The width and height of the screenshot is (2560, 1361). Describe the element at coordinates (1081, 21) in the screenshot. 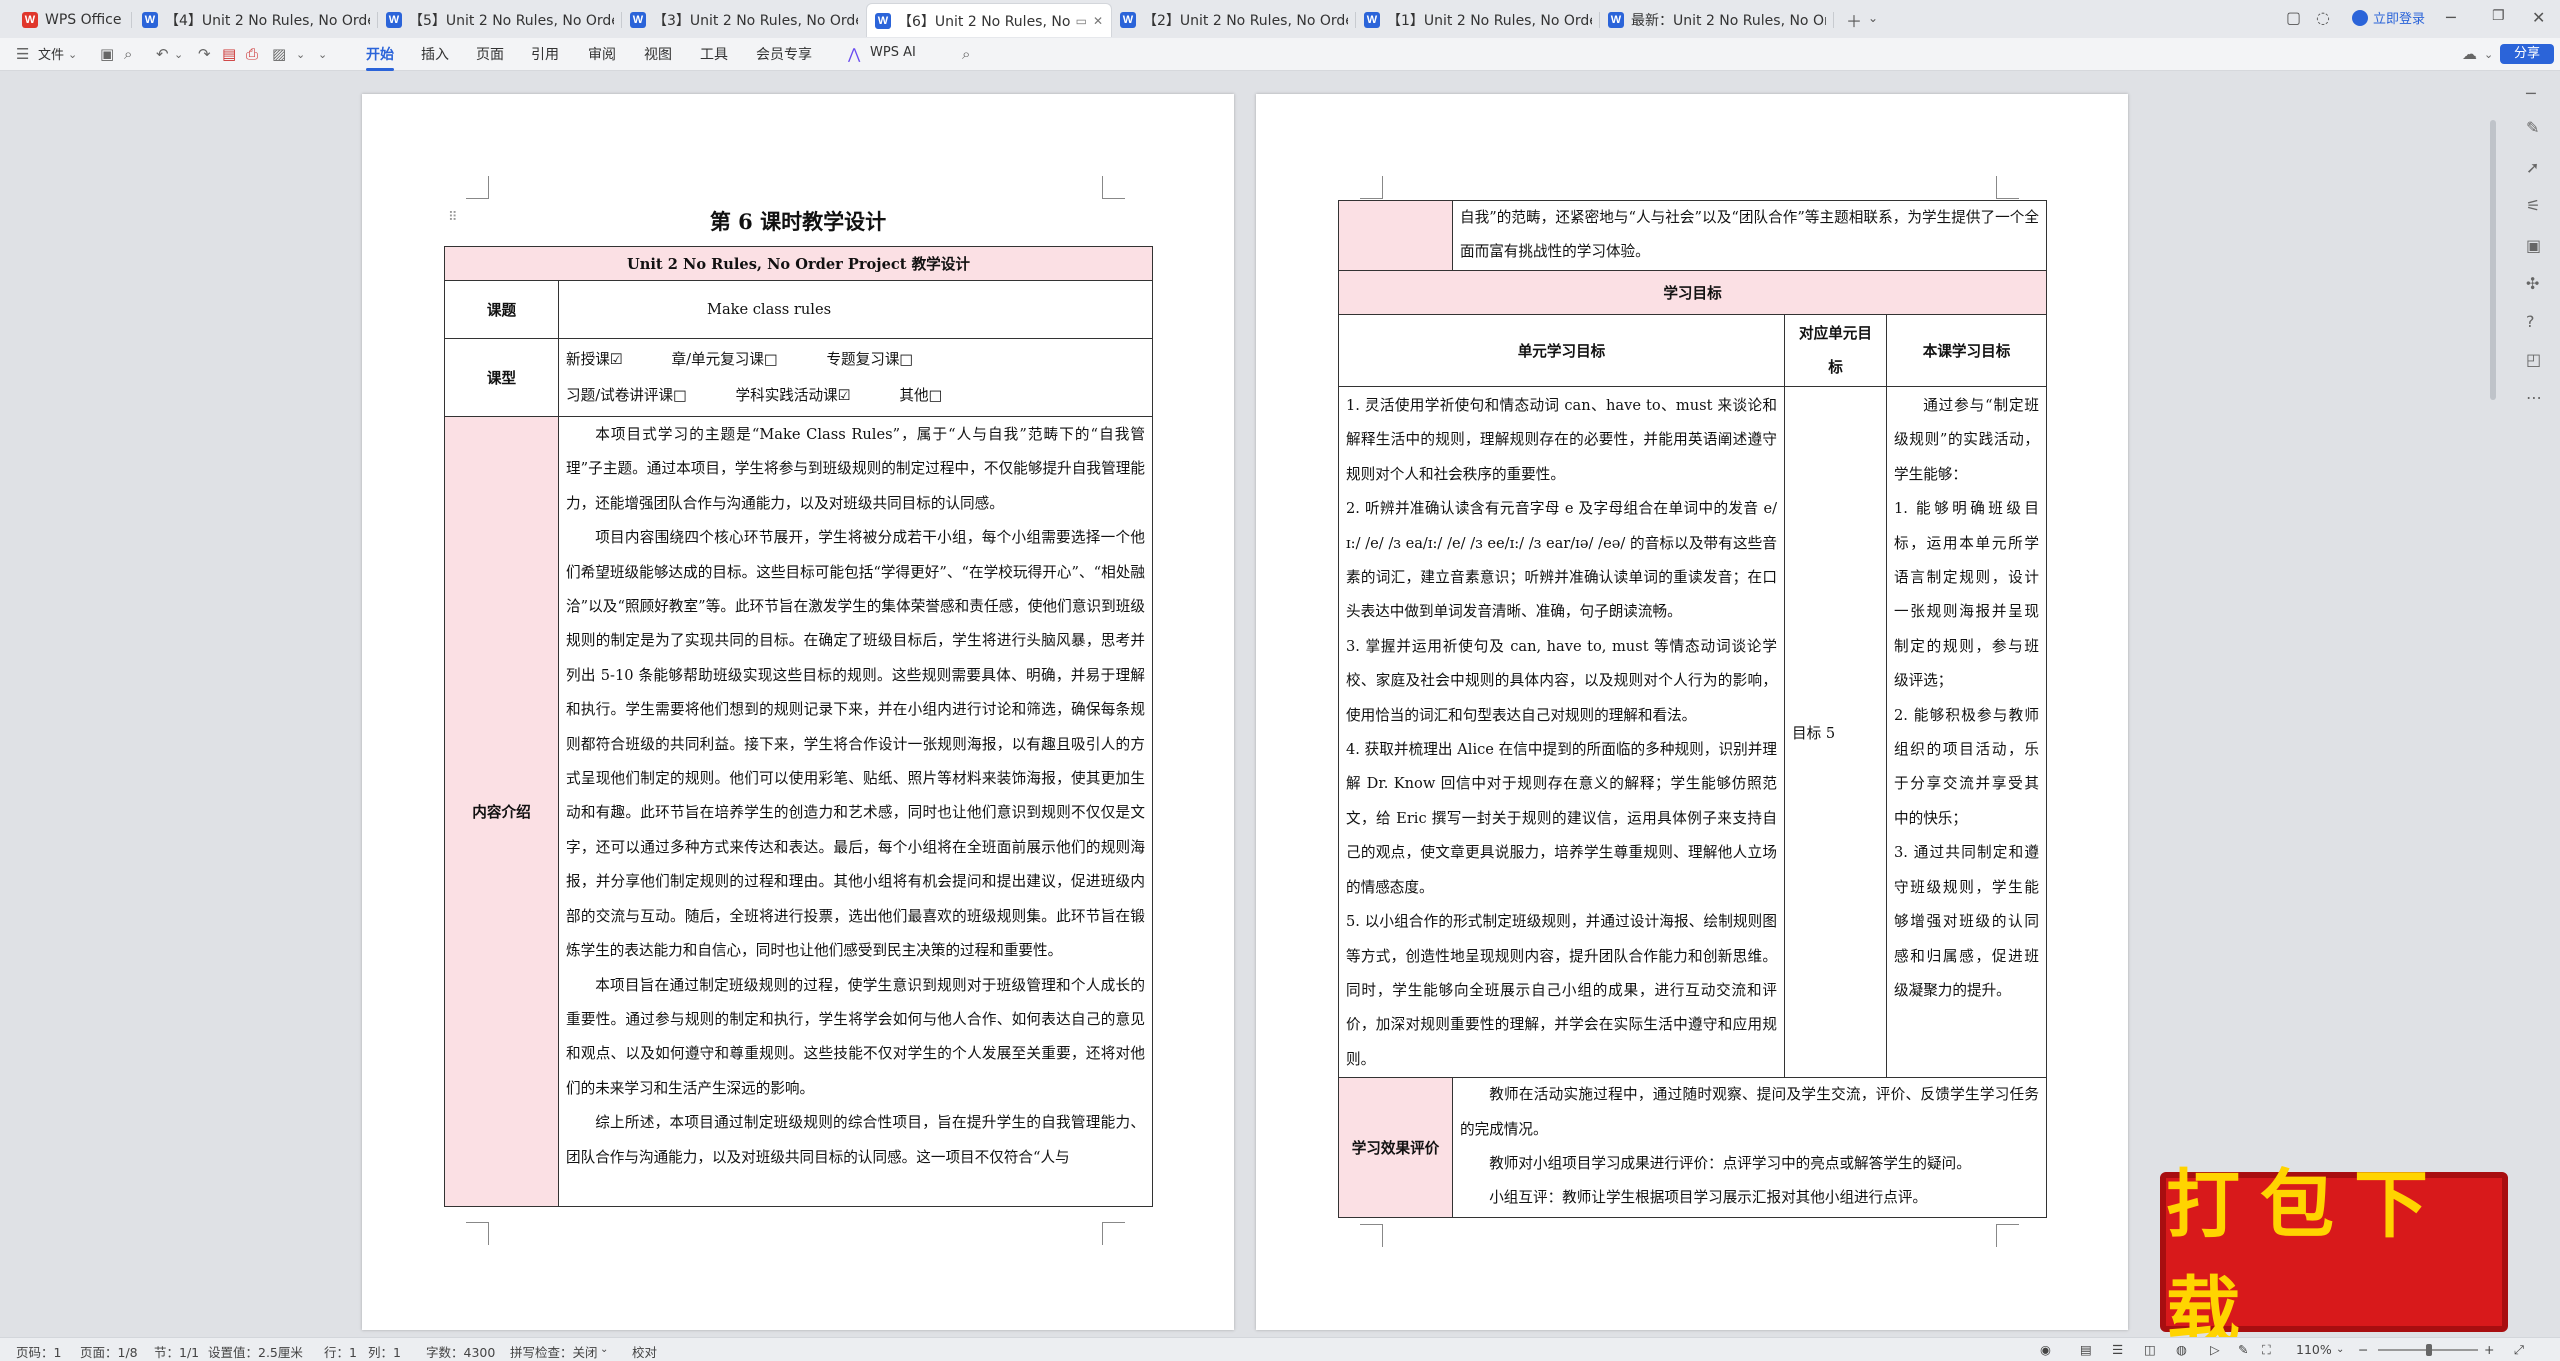

I see `restore-icon: ▭` at that location.